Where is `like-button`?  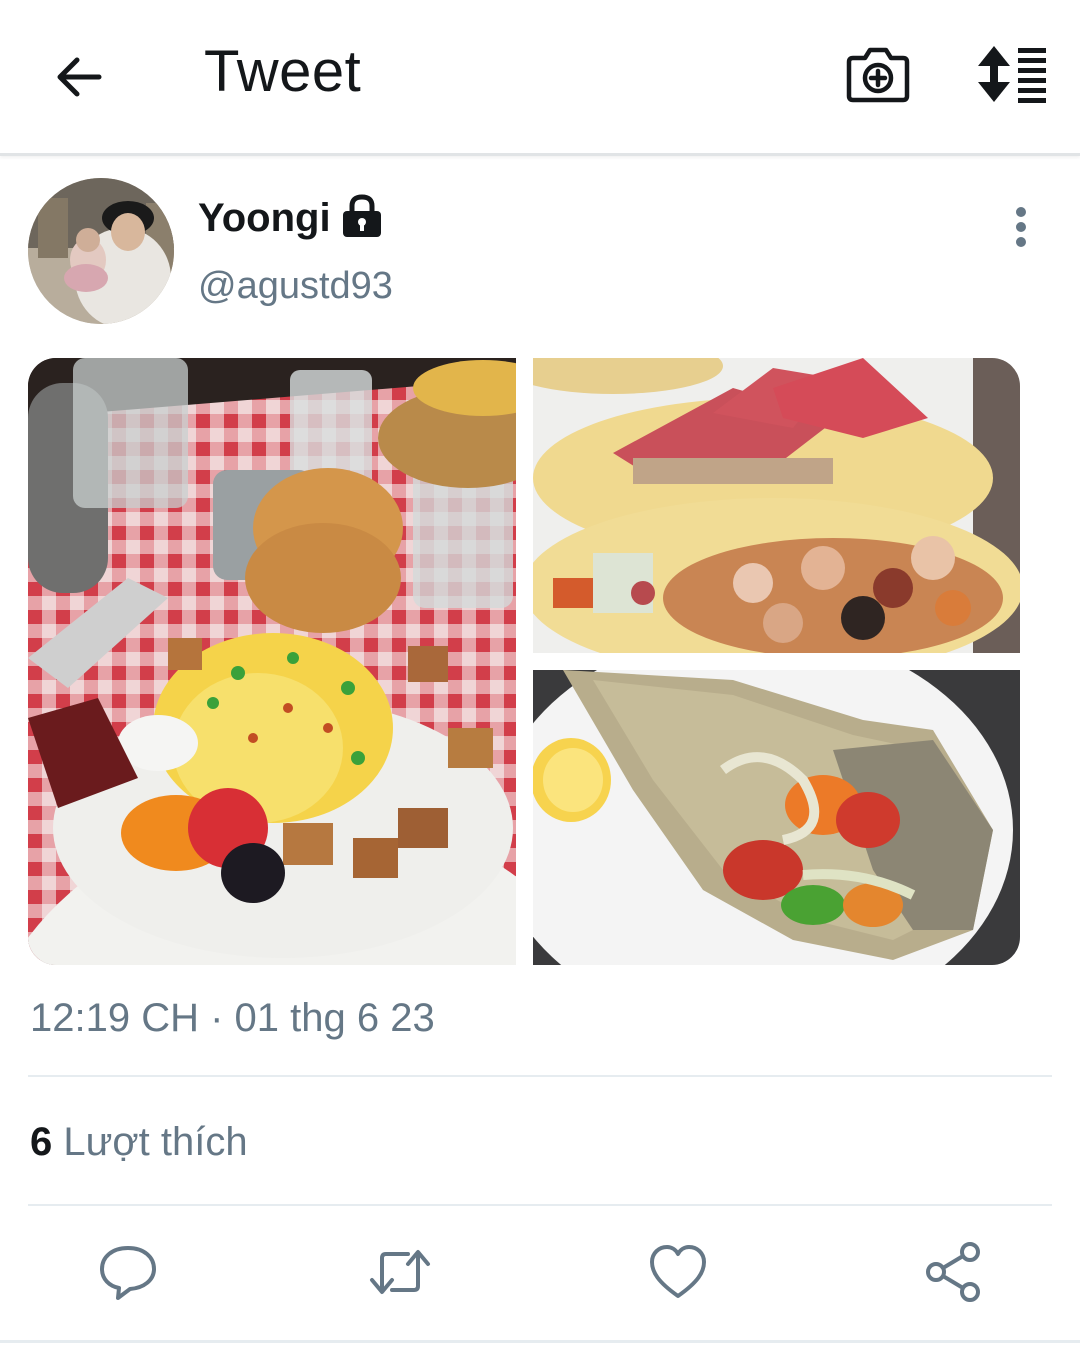 like-button is located at coordinates (678, 1272).